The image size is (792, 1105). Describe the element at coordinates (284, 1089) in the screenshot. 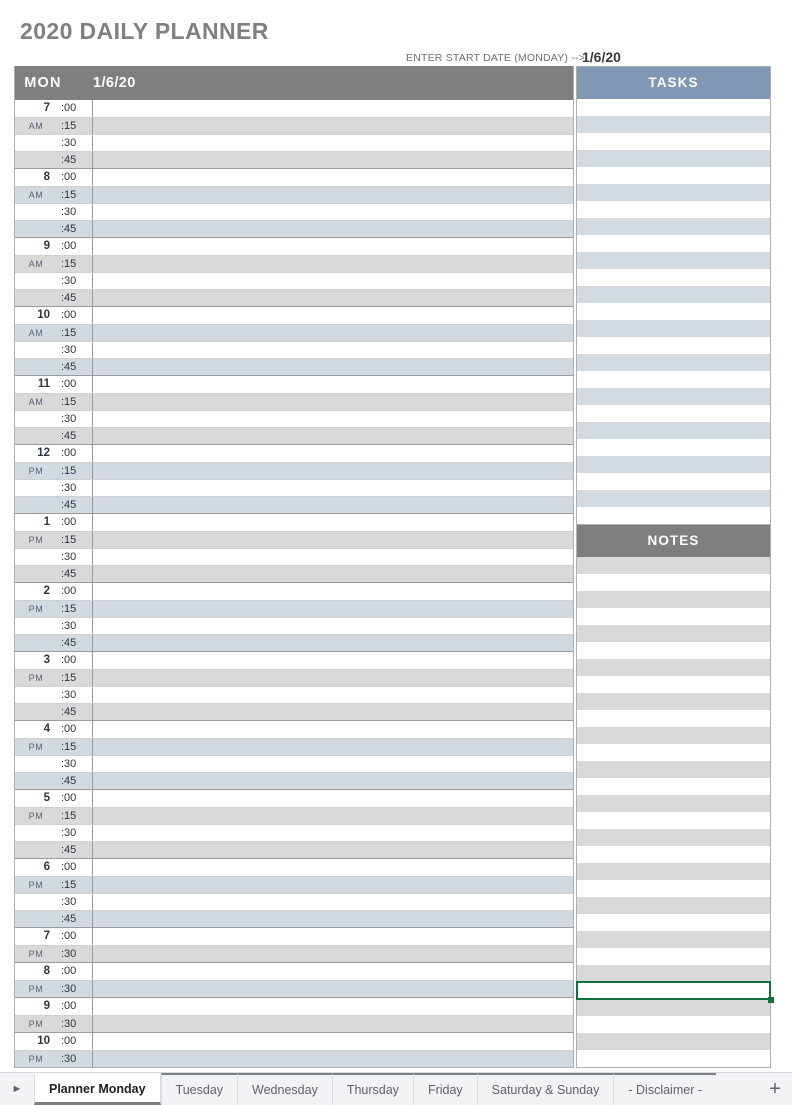

I see `sheet-tab: Wednesday` at that location.